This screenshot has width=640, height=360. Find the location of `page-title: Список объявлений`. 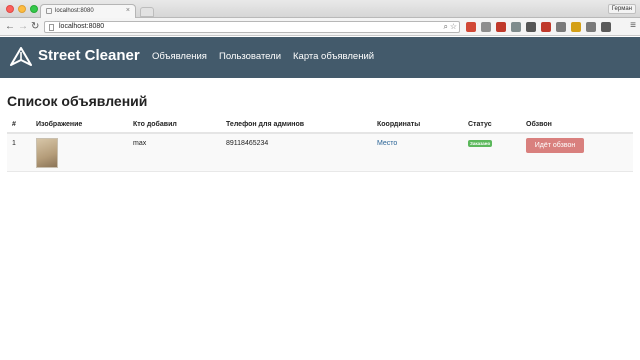

page-title: Список объявлений is located at coordinates (77, 101).